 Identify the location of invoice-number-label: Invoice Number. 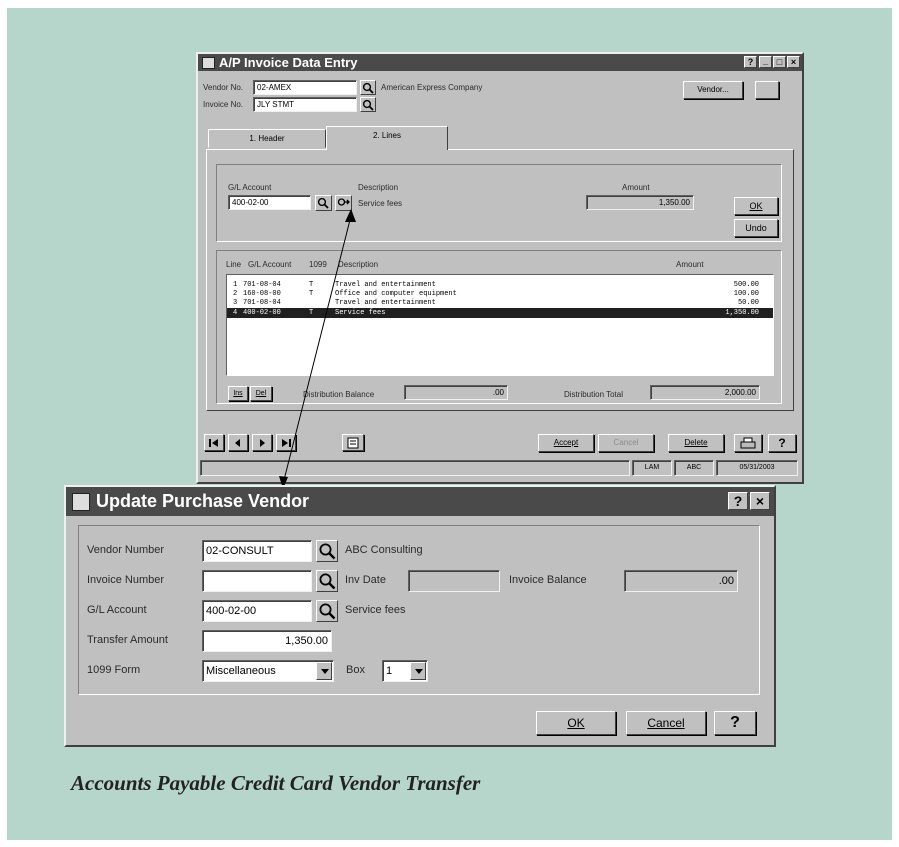
(126, 580).